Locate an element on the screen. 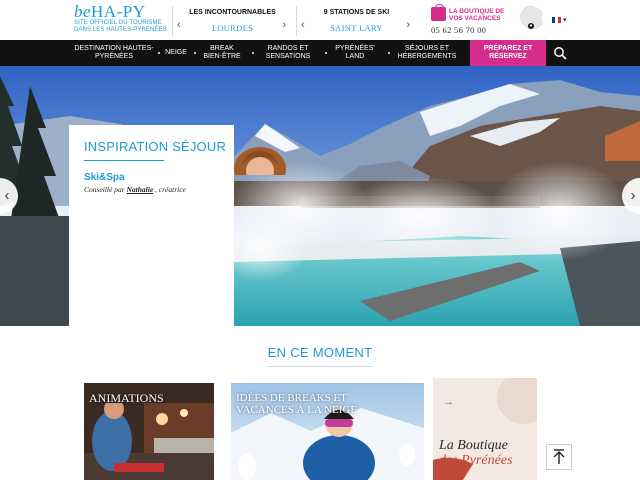  section-divider is located at coordinates (320, 366).